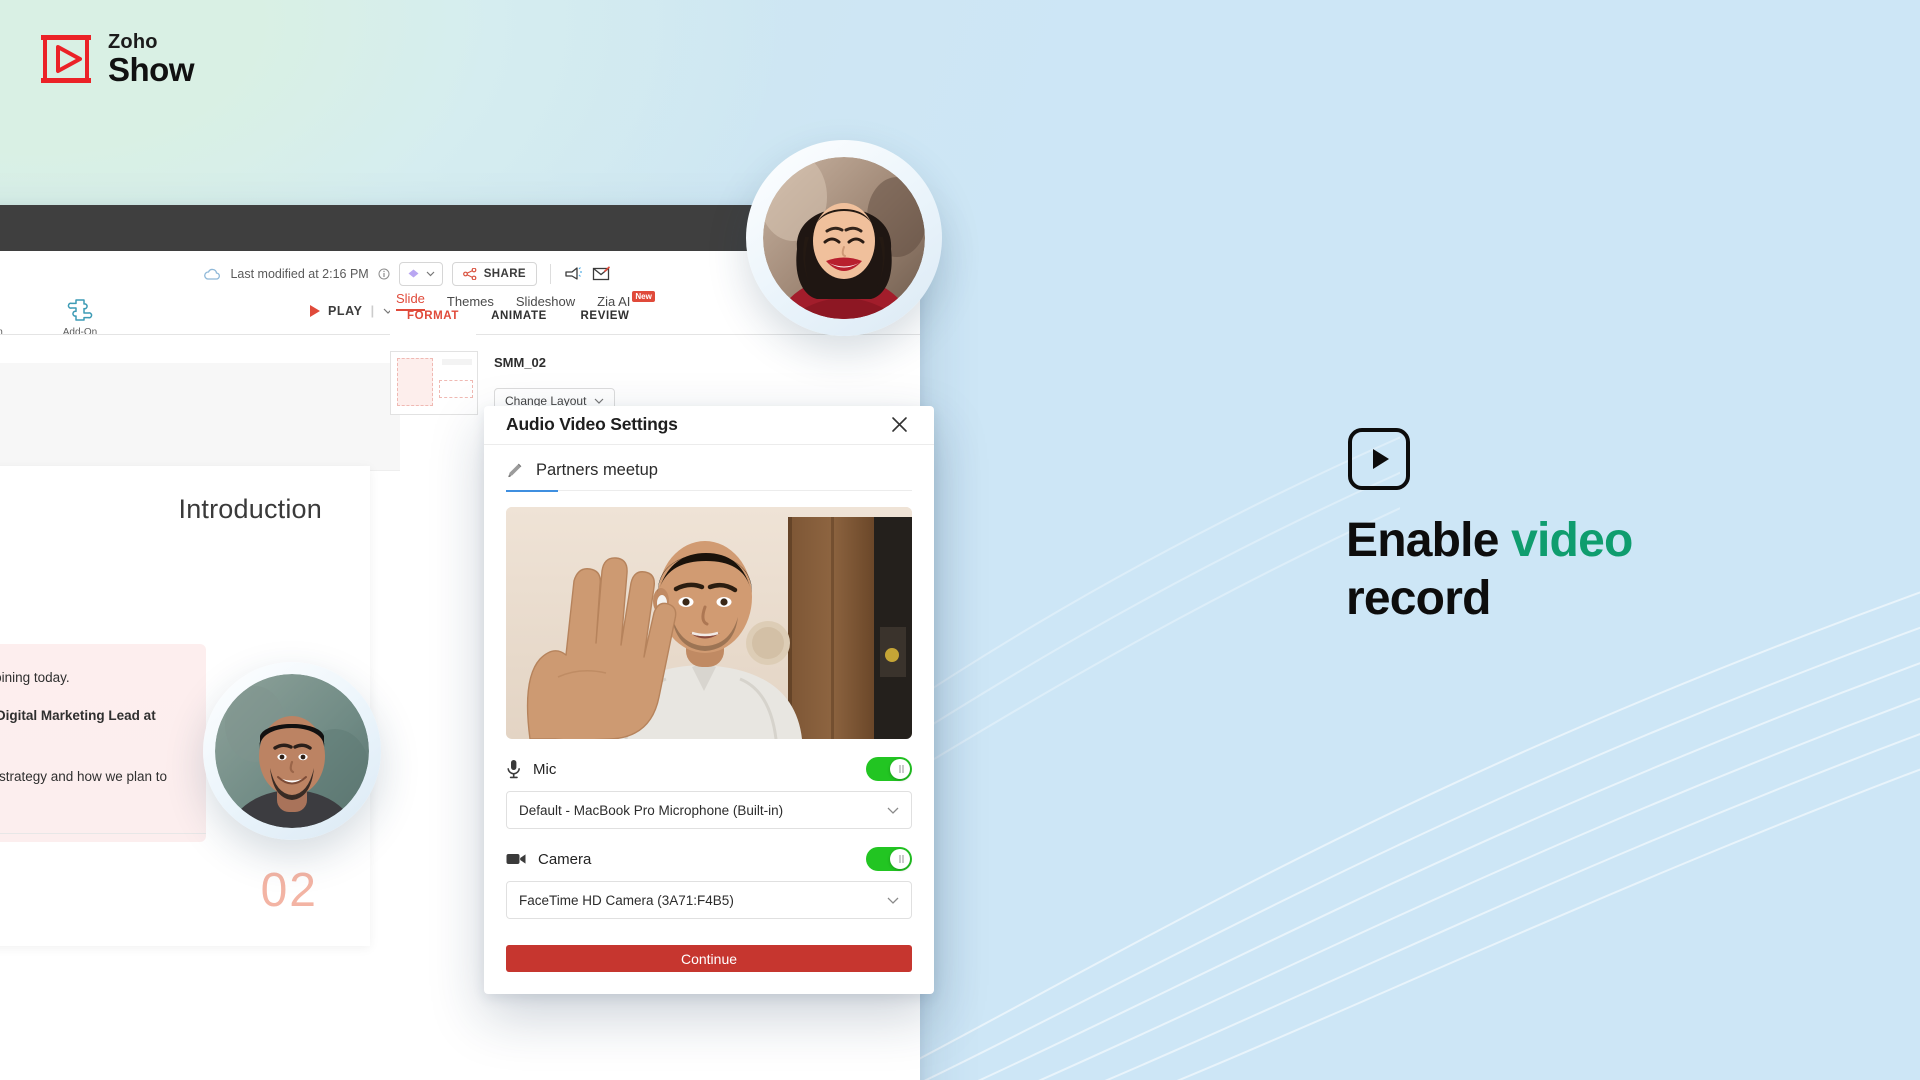  What do you see at coordinates (709, 462) in the screenshot?
I see `recording-name-row: Partners meetup` at bounding box center [709, 462].